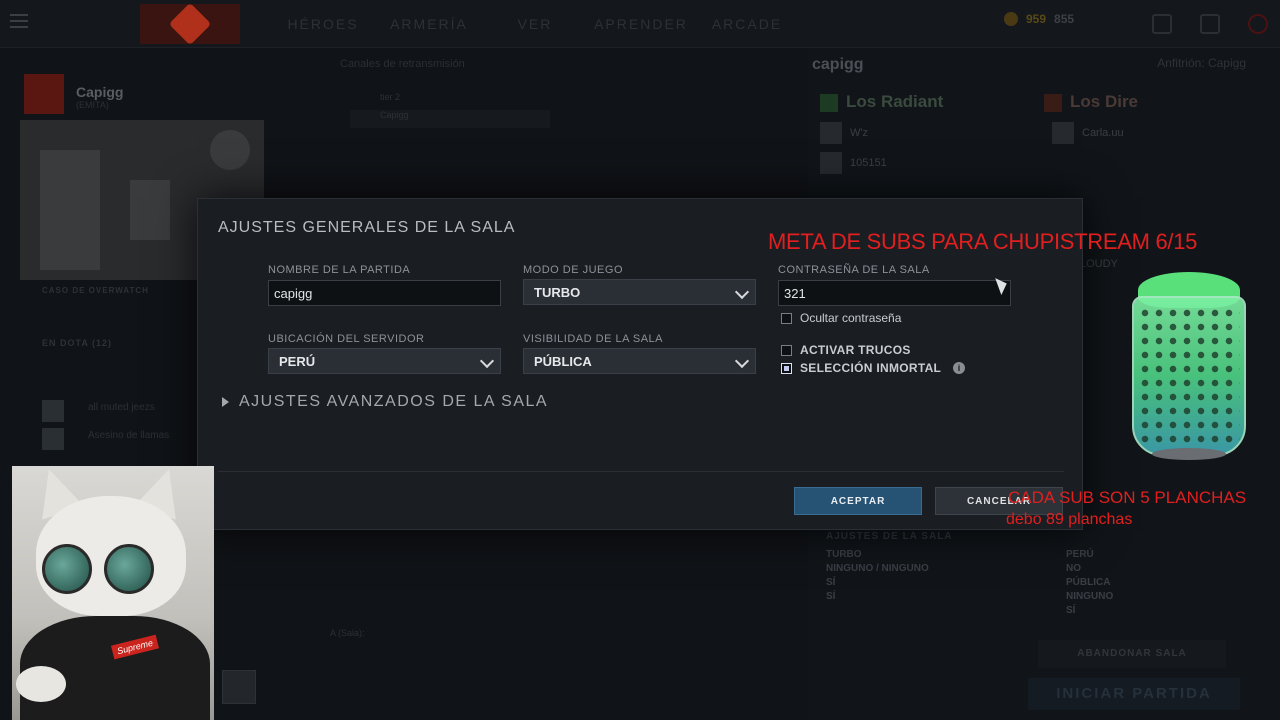 The image size is (1280, 720). I want to click on nav-arcade: ARCADE, so click(747, 24).